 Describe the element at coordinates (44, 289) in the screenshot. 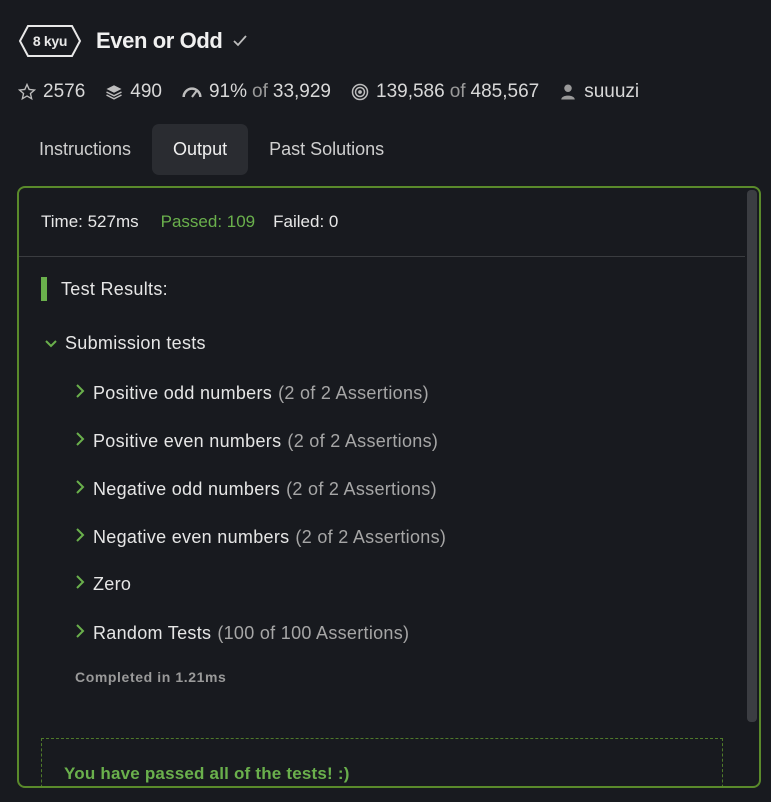

I see `heading-accent-bar` at that location.